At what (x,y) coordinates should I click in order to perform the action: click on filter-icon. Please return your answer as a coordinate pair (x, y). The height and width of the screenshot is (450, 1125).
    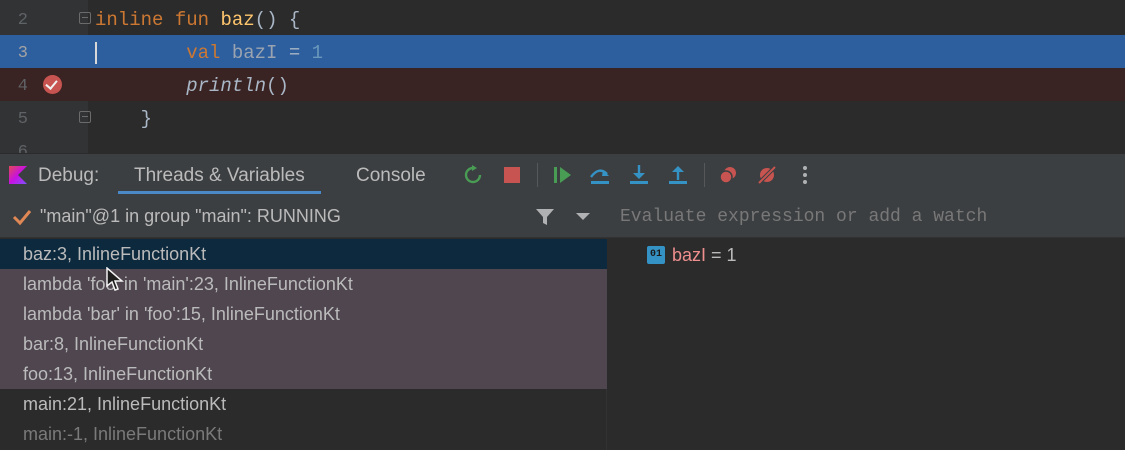
    Looking at the image, I should click on (545, 217).